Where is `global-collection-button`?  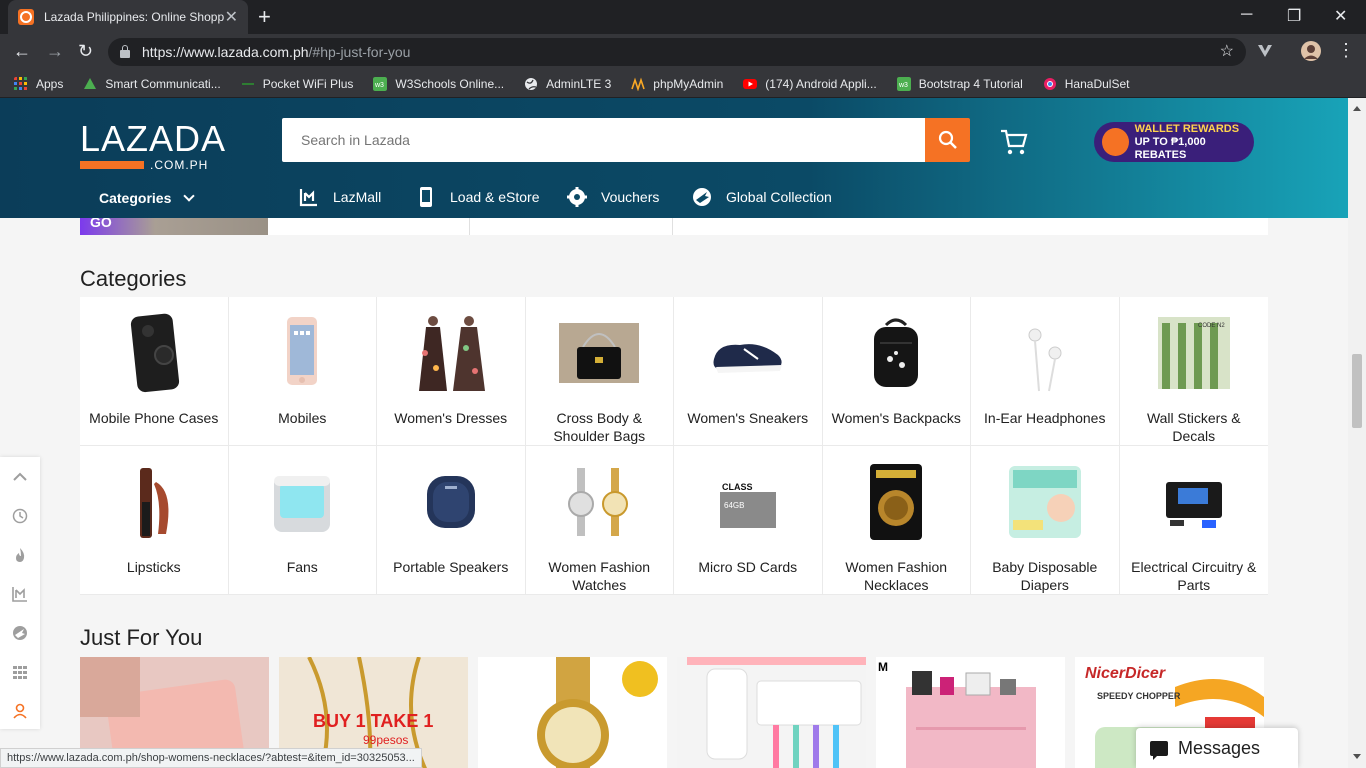 global-collection-button is located at coordinates (20, 632).